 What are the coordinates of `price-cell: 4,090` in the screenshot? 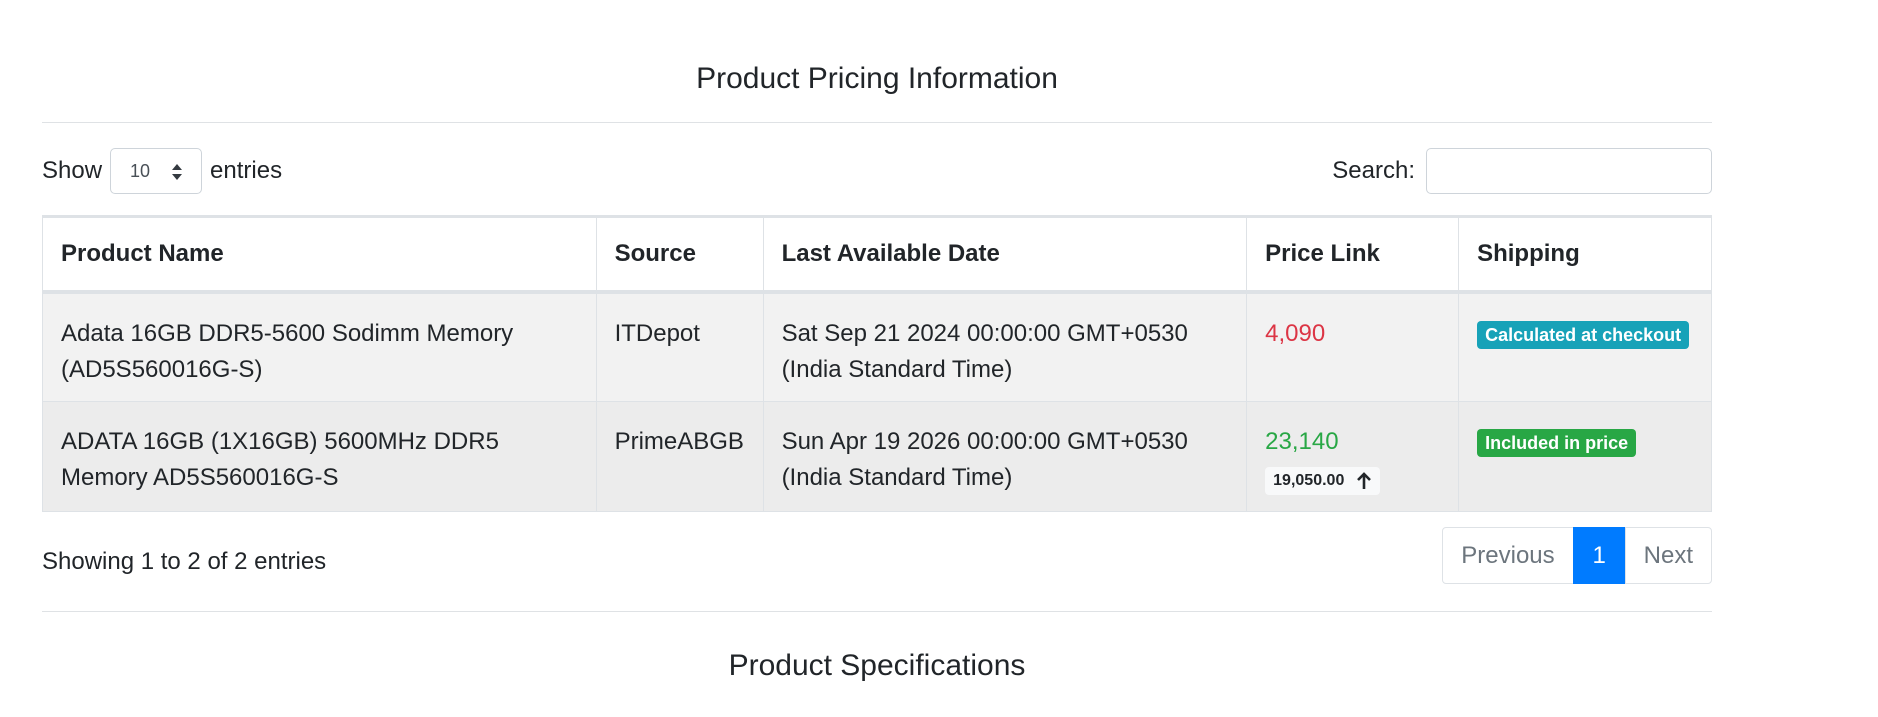 It's located at (1353, 346).